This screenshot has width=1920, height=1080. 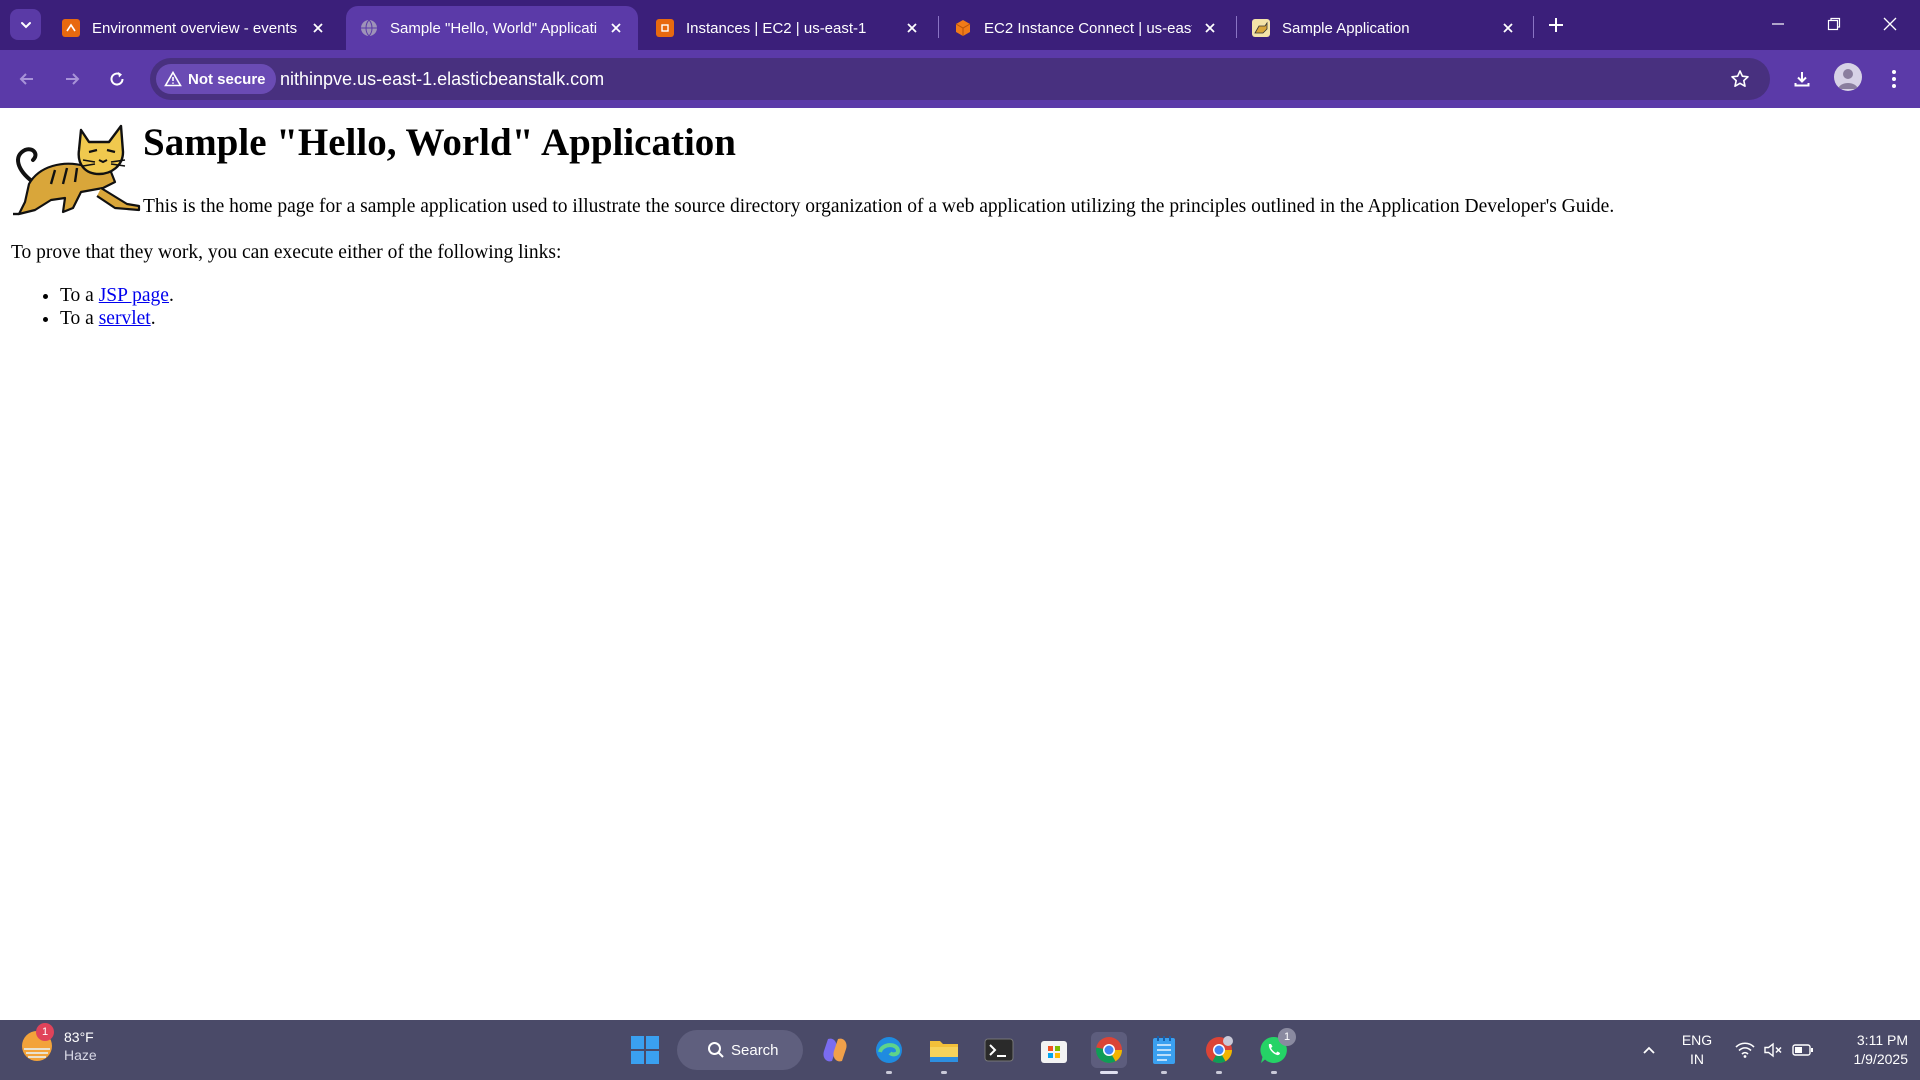 I want to click on tab-title: Environment overview - events, so click(x=195, y=28).